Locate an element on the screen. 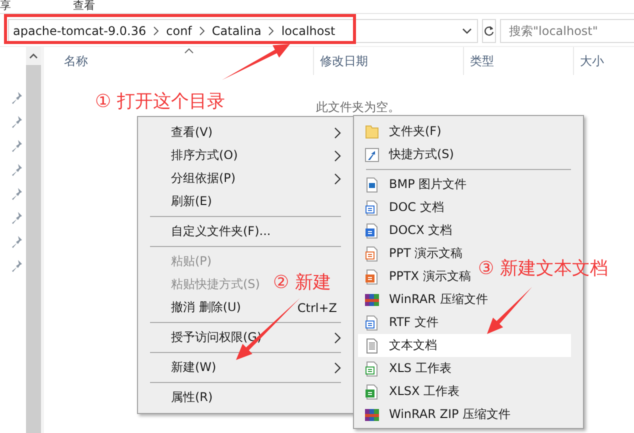 This screenshot has height=433, width=634. breadcrumb-item: conf is located at coordinates (179, 31).